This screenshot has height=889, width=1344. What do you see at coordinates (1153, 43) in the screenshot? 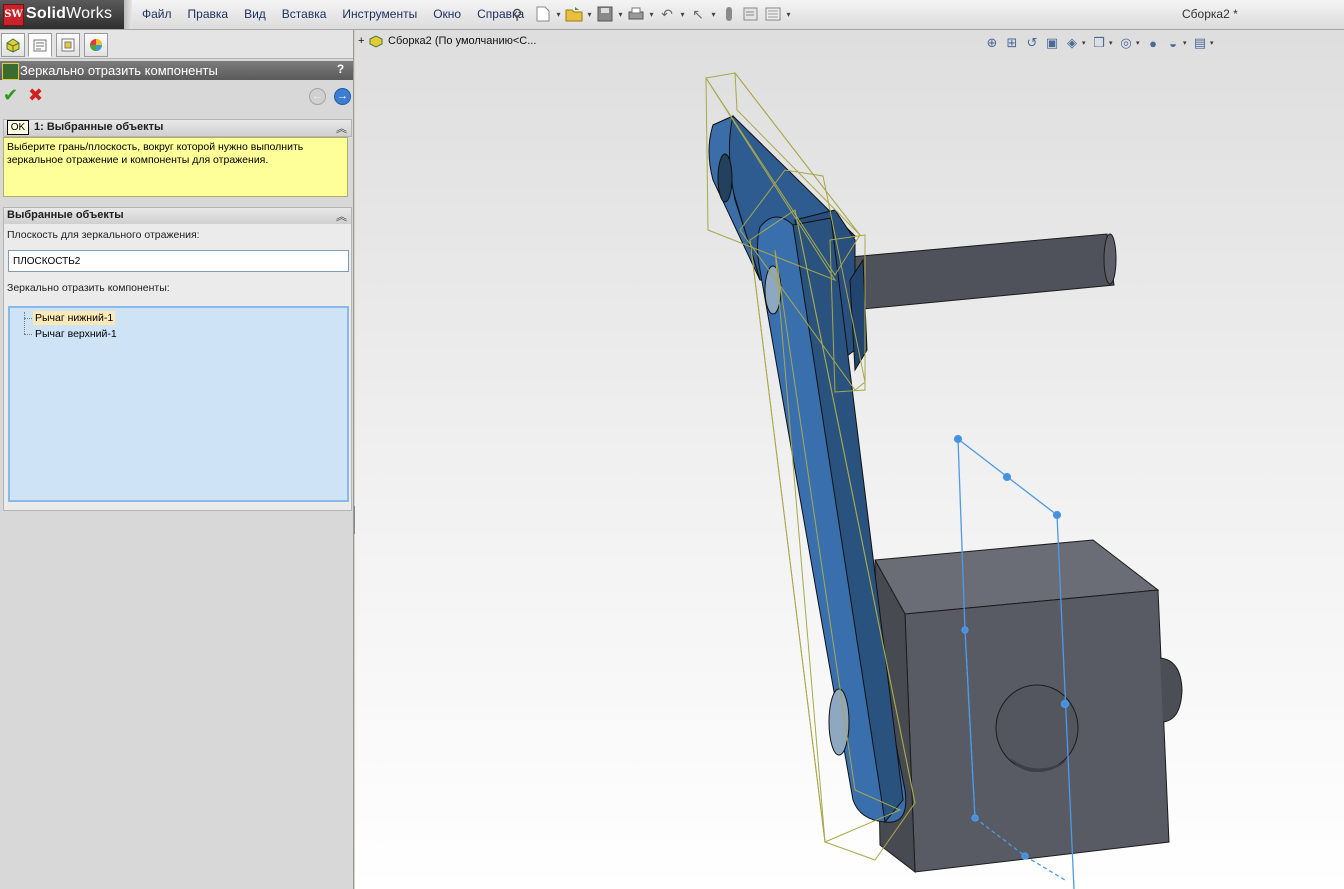
I see `edit-appearance-icon: ●` at bounding box center [1153, 43].